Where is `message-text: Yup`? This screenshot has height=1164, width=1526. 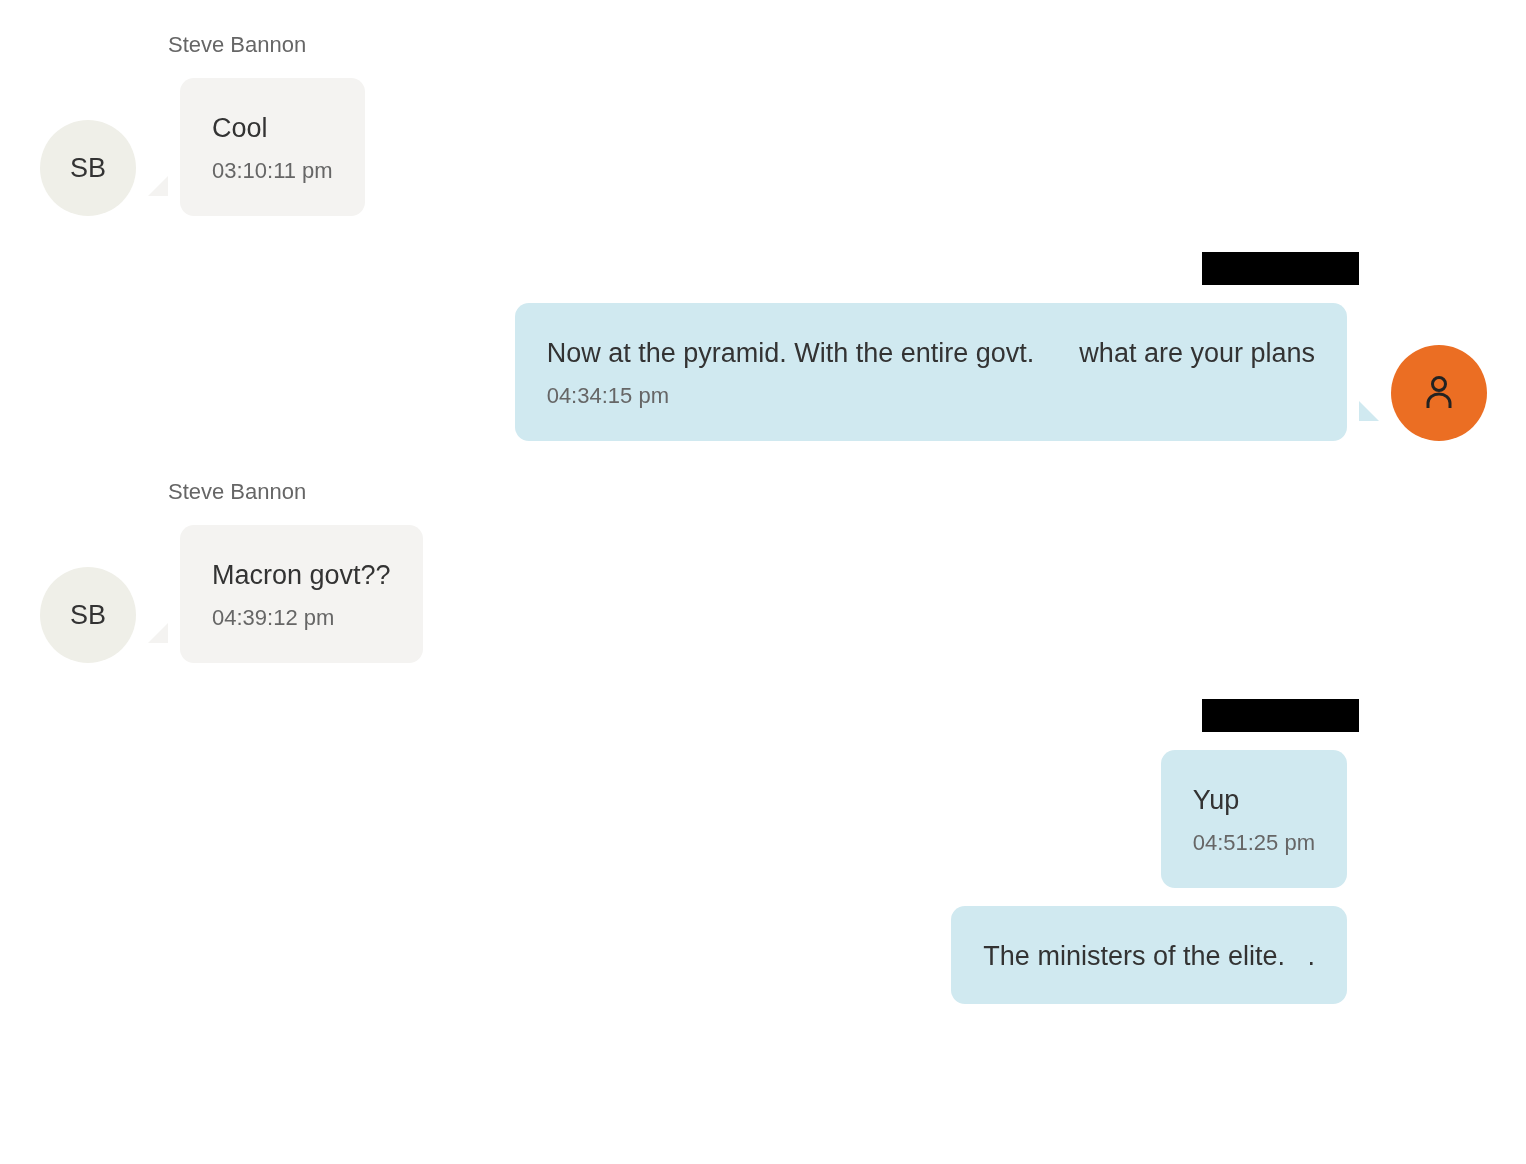 message-text: Yup is located at coordinates (1216, 800).